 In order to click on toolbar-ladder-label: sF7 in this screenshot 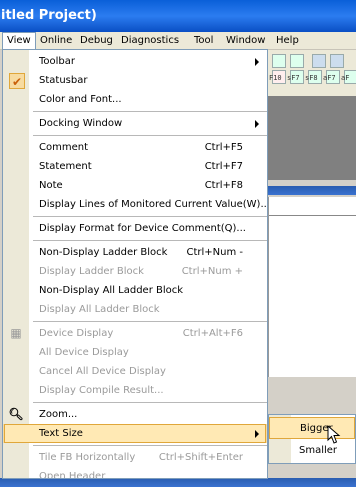, I will do `click(293, 78)`.